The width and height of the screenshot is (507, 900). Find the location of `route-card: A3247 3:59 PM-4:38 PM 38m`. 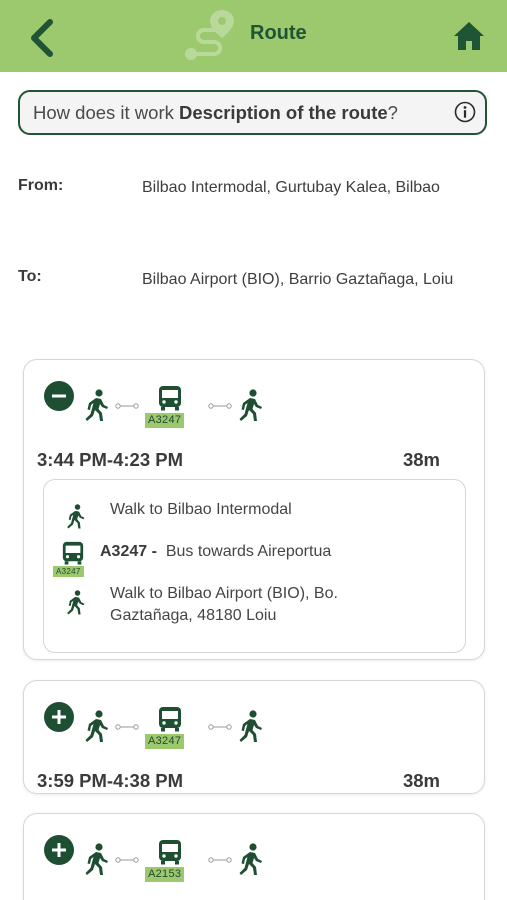

route-card: A3247 3:59 PM-4:38 PM 38m is located at coordinates (254, 737).